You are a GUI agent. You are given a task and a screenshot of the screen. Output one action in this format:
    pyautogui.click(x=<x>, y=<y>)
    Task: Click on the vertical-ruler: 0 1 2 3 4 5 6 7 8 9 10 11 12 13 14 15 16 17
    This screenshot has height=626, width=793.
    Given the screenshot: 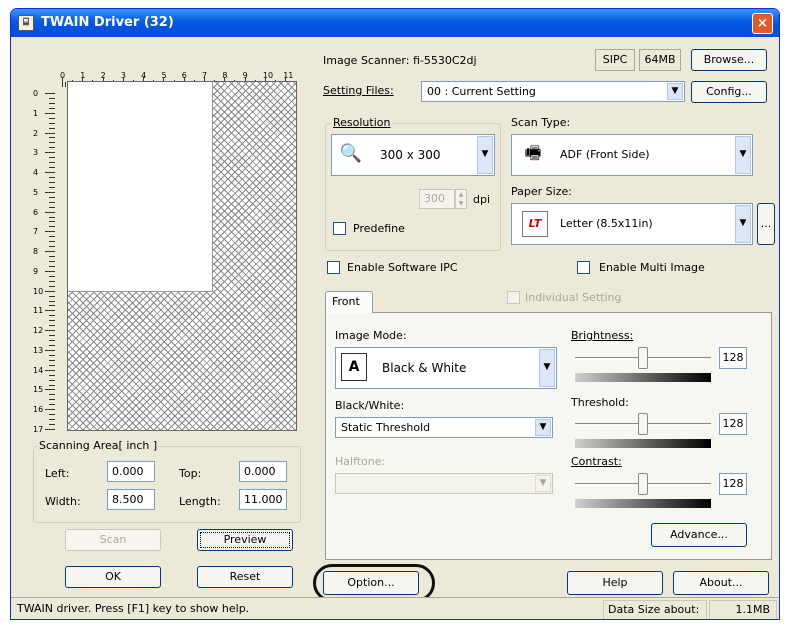 What is the action you would take?
    pyautogui.click(x=45, y=261)
    